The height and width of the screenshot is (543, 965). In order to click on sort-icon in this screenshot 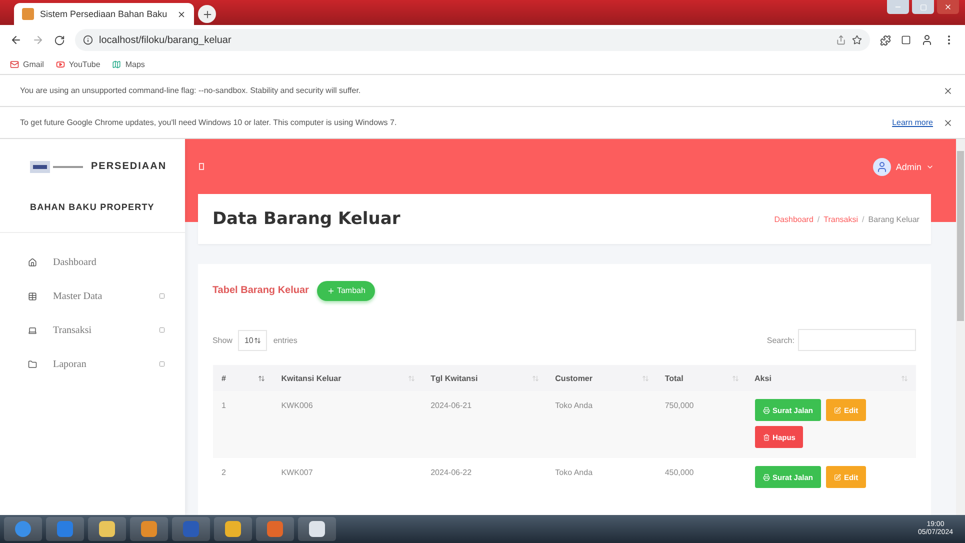, I will do `click(262, 378)`.